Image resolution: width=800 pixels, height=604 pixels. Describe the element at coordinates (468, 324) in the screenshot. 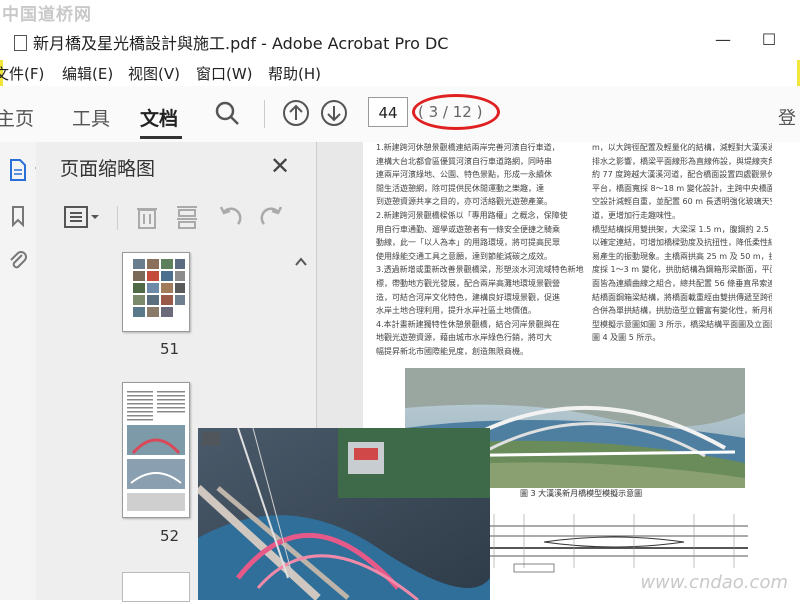

I see `document-text-line: 4.本計畫新建獨特性休憩景觀橋，結合河岸景觀與在` at that location.